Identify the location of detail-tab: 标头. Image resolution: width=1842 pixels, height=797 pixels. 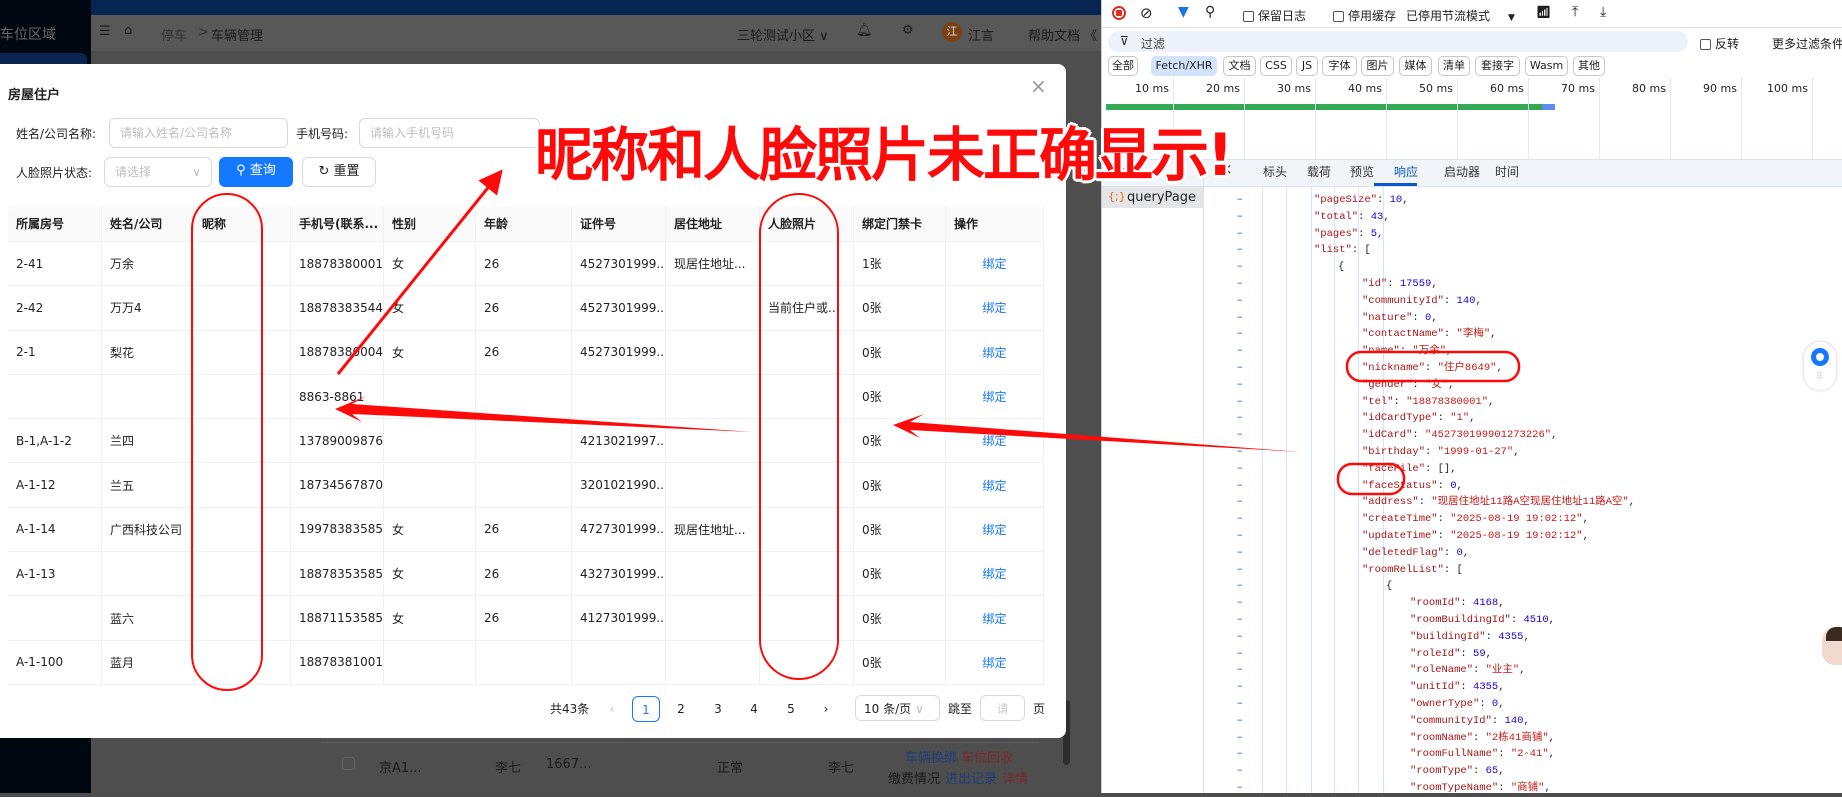
(1275, 171).